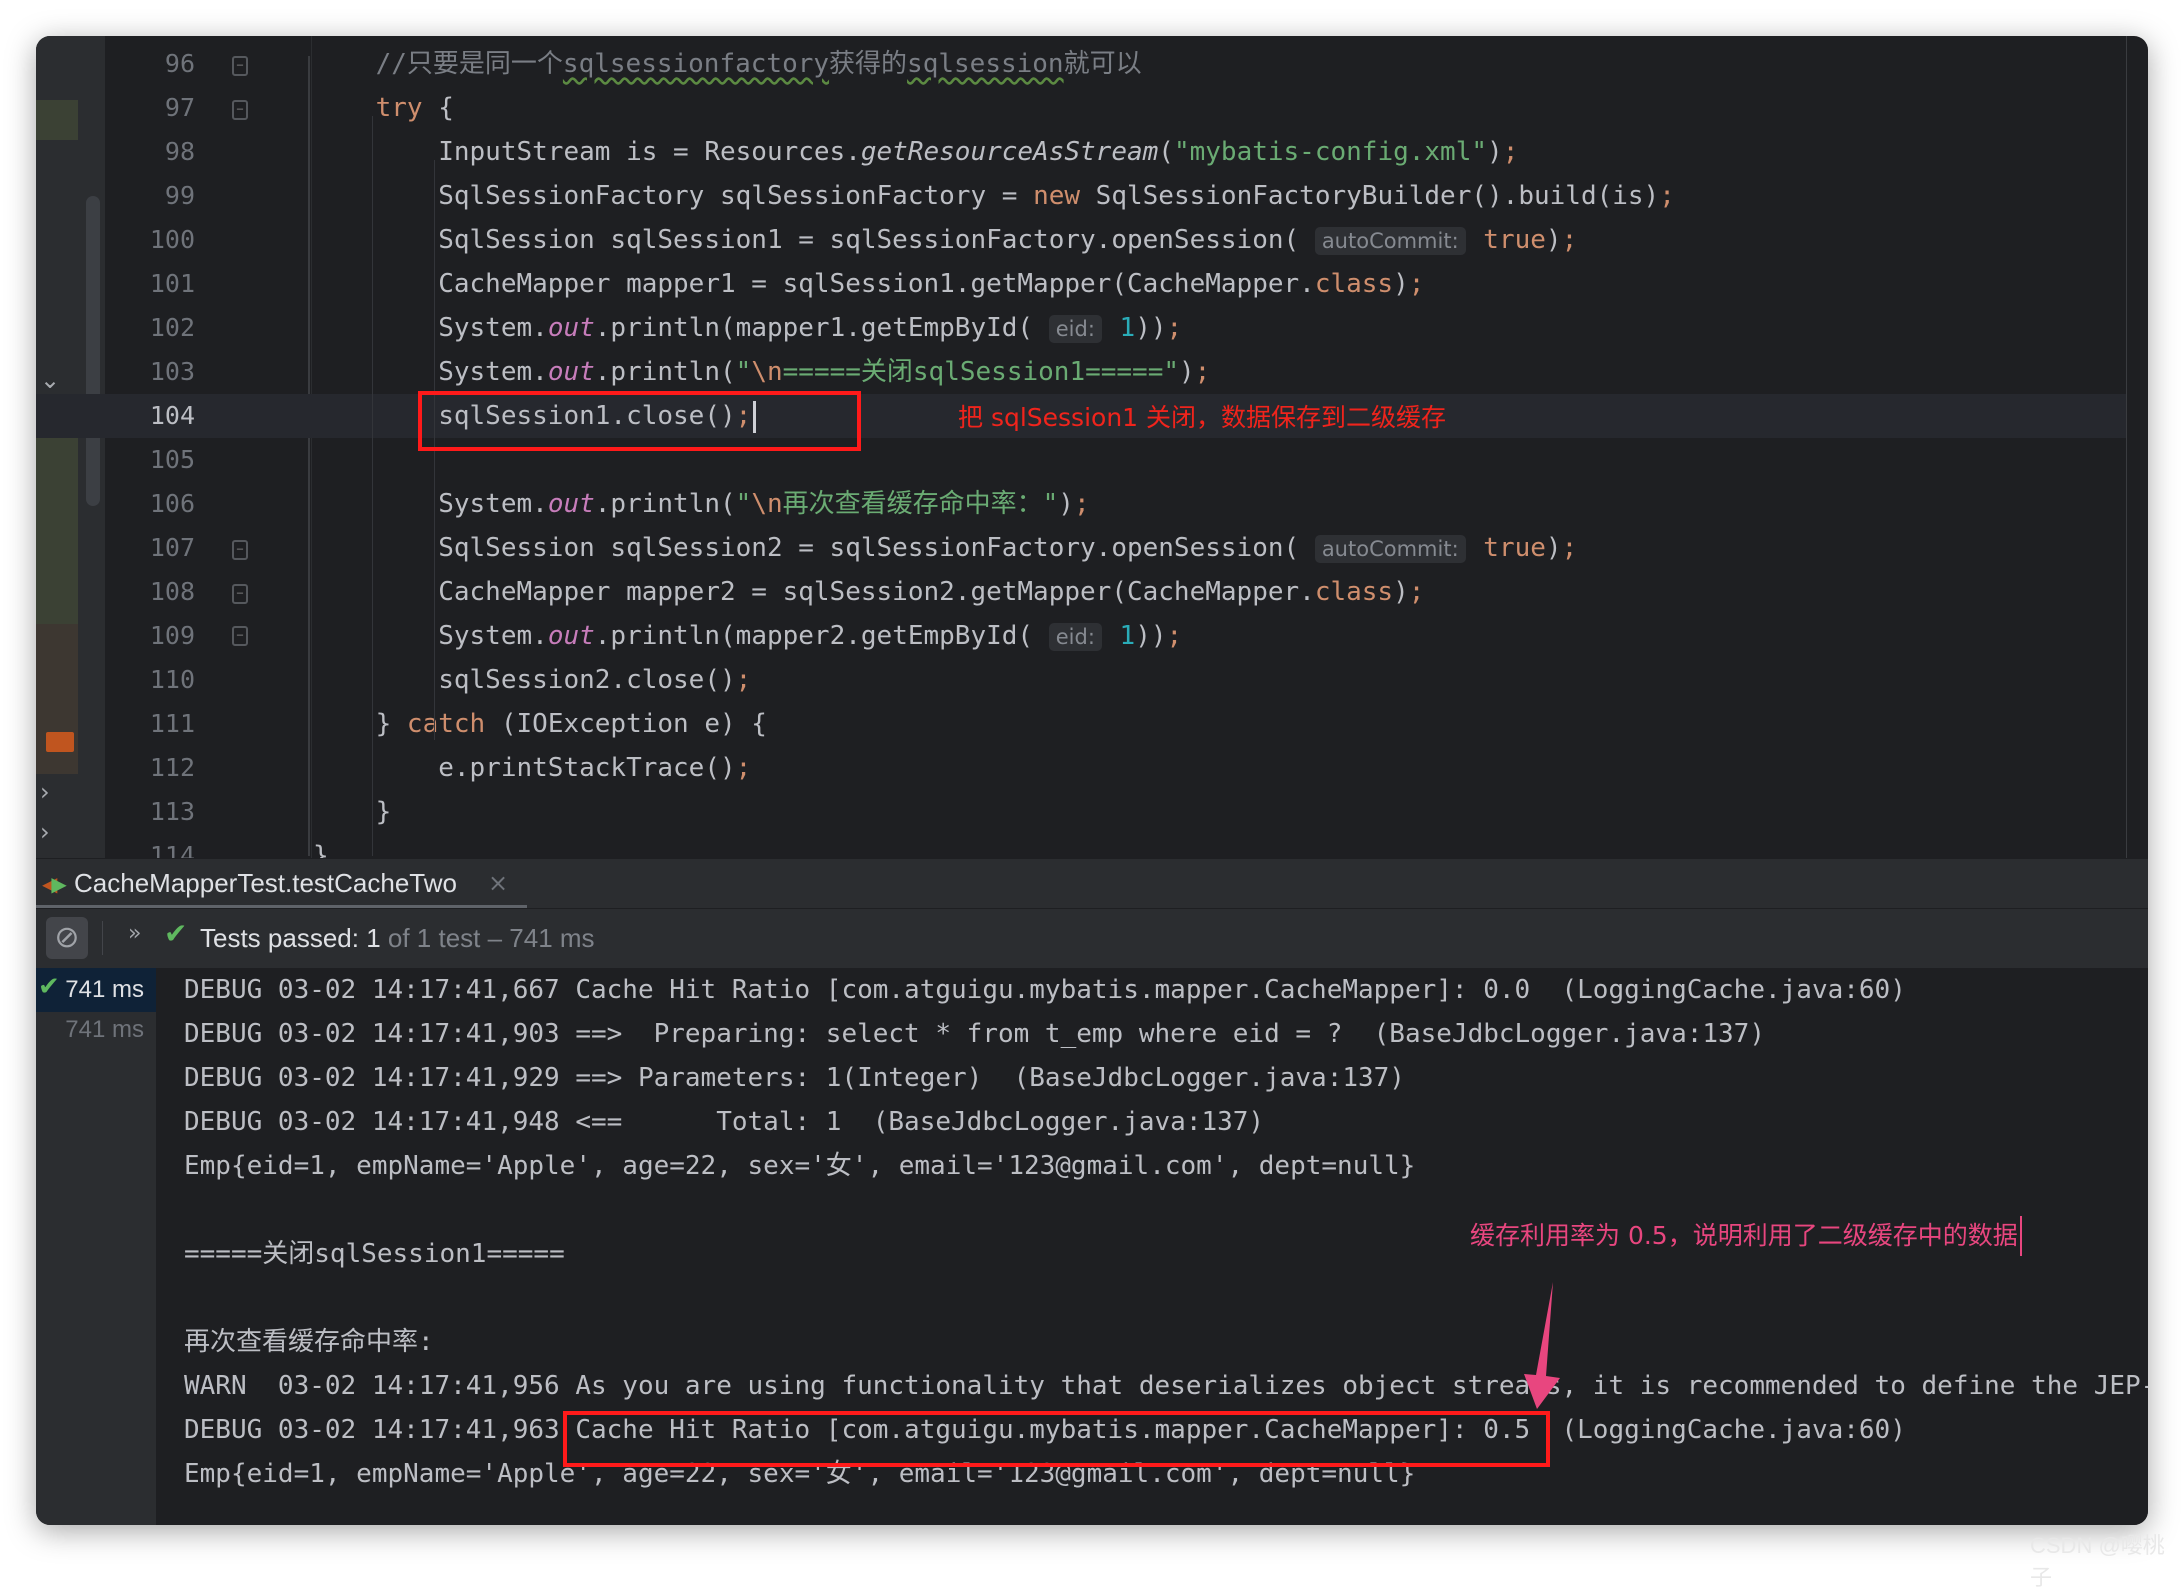  I want to click on code-text: try {, so click(383, 108).